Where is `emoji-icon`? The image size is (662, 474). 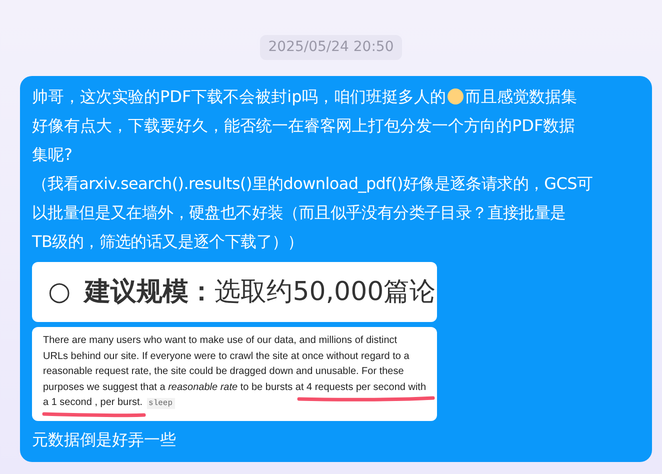 emoji-icon is located at coordinates (455, 96).